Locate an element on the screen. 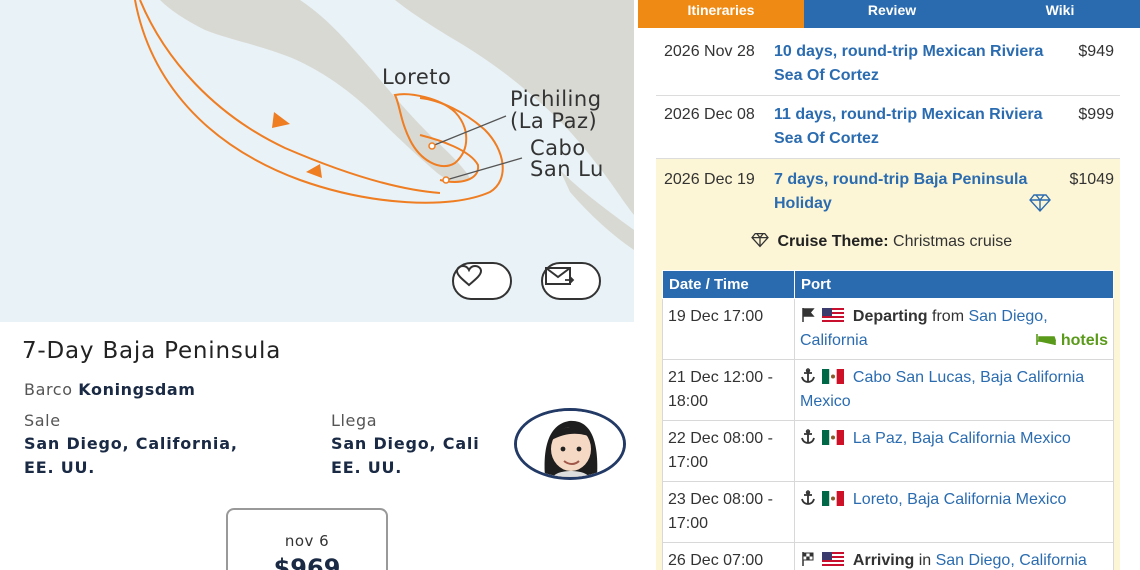 This screenshot has width=1140, height=570. bed-icon is located at coordinates (1046, 339).